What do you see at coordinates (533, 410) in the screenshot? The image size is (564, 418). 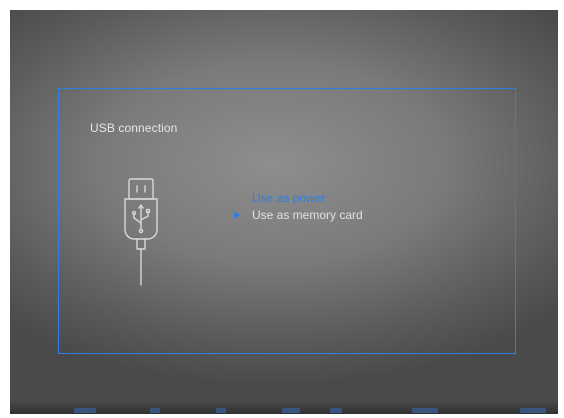 I see `battery-icon` at bounding box center [533, 410].